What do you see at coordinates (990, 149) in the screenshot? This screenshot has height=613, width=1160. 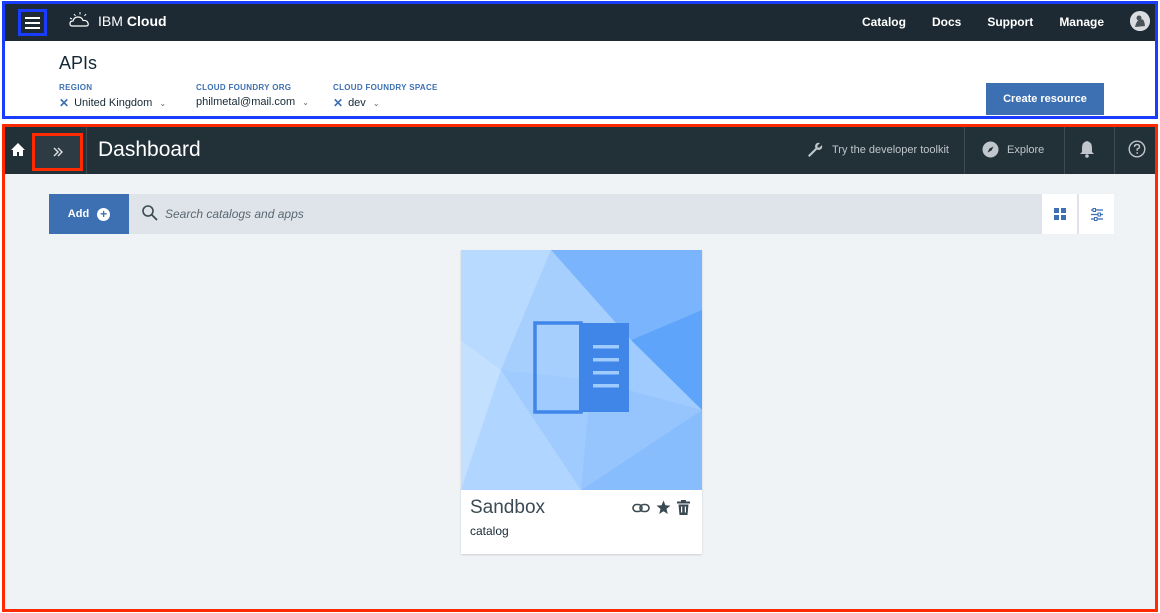 I see `compass-icon` at bounding box center [990, 149].